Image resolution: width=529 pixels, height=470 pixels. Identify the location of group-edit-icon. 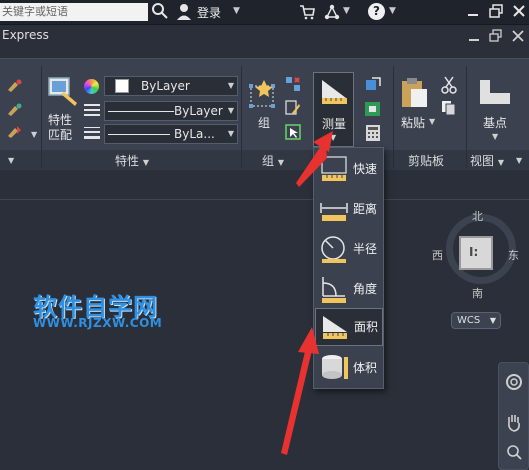
(293, 108).